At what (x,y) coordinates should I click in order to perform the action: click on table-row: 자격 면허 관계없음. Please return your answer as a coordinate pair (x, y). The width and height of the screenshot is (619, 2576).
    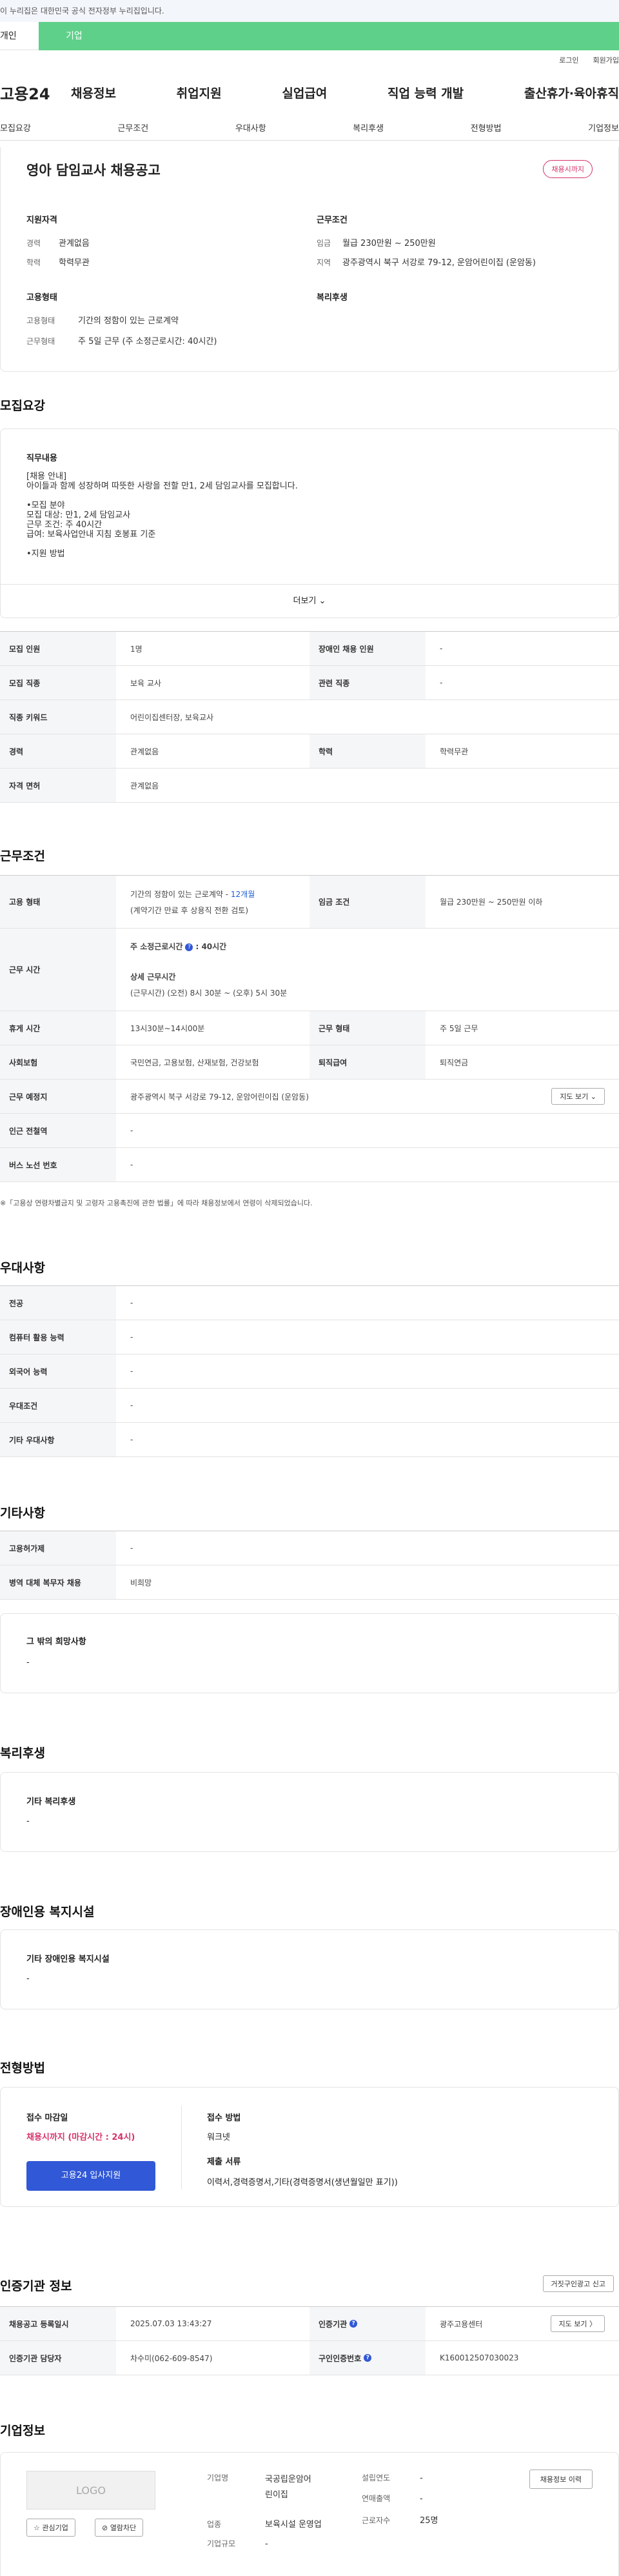
    Looking at the image, I should click on (309, 786).